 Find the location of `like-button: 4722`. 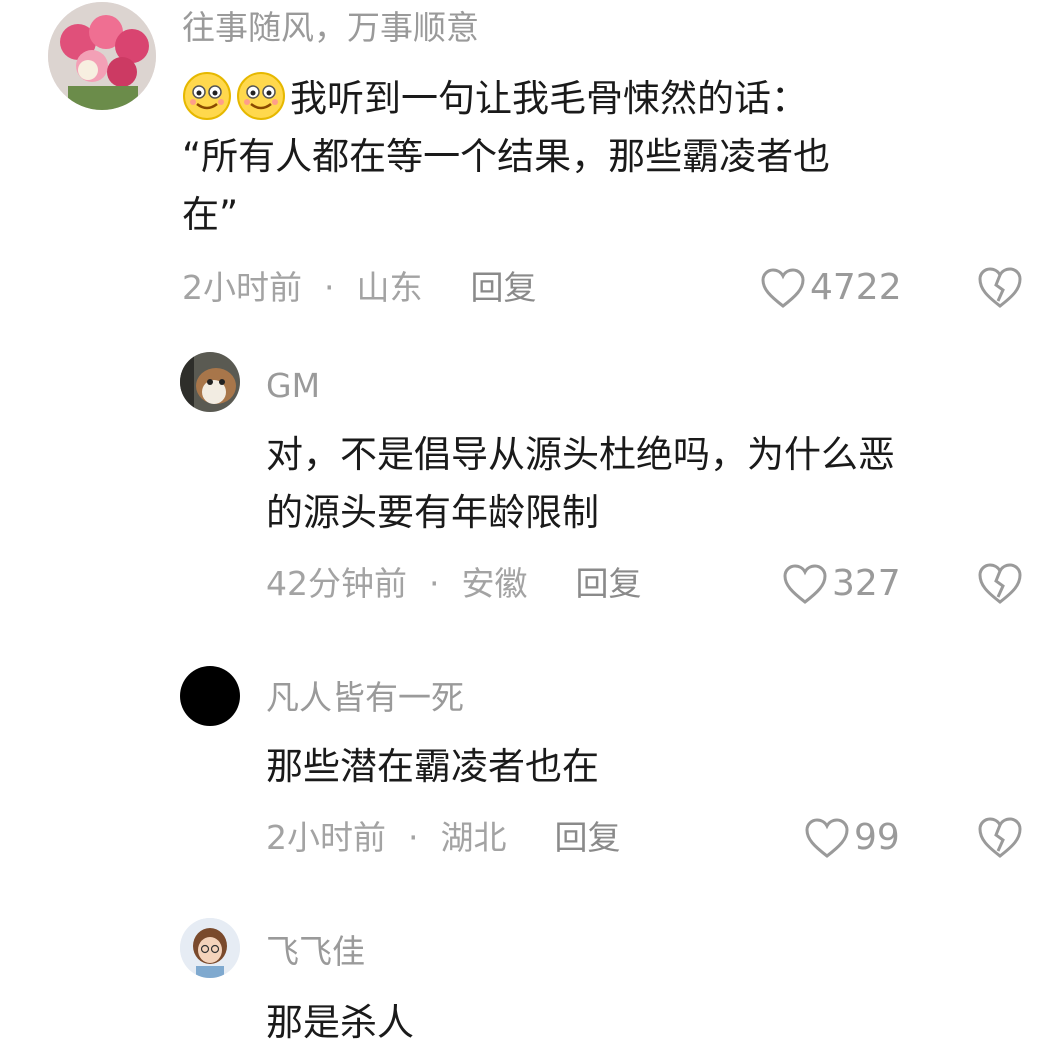

like-button: 4722 is located at coordinates (831, 288).